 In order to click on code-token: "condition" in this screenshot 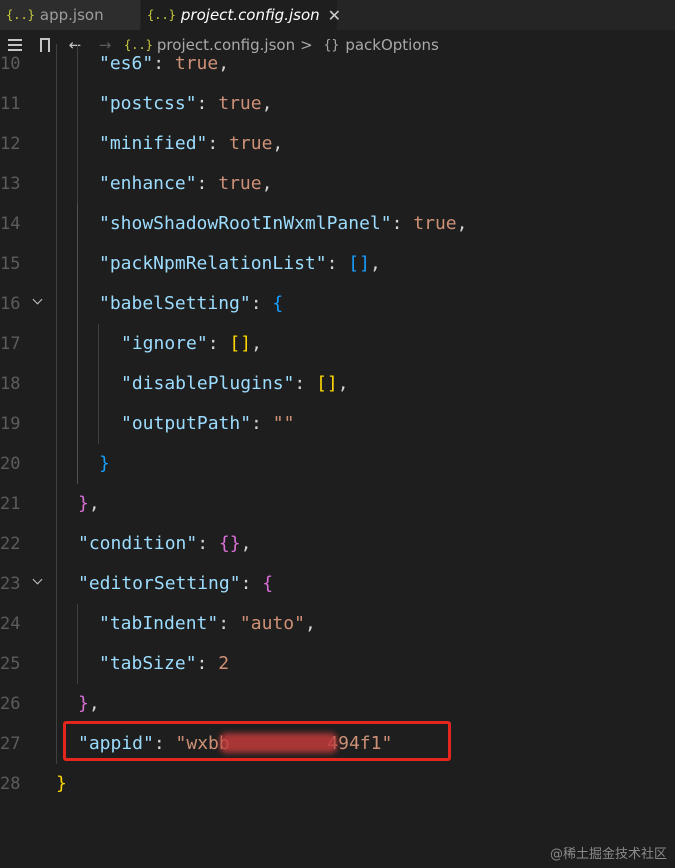, I will do `click(138, 543)`.